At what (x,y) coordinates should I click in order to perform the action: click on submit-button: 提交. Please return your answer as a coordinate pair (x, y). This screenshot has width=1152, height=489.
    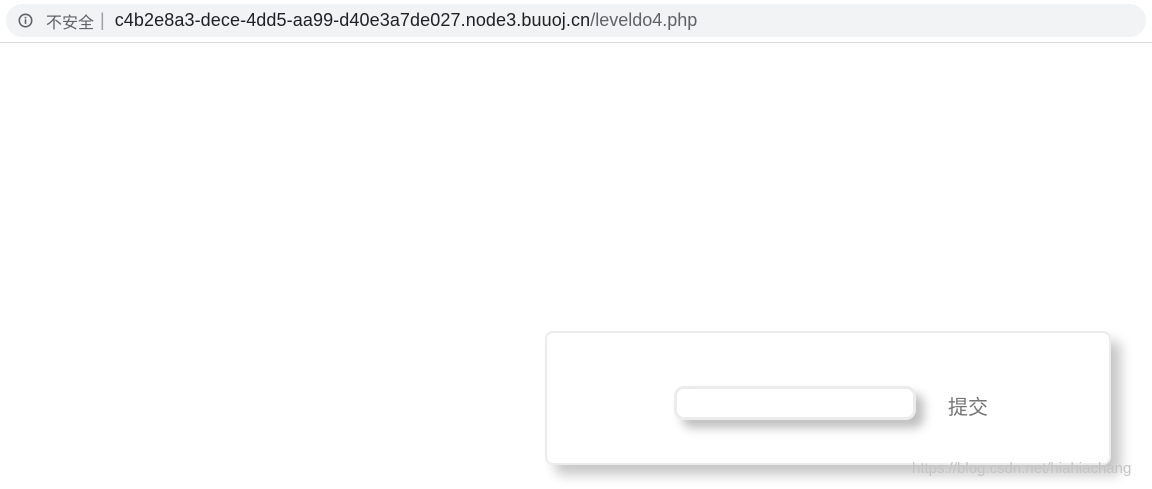
    Looking at the image, I should click on (968, 405).